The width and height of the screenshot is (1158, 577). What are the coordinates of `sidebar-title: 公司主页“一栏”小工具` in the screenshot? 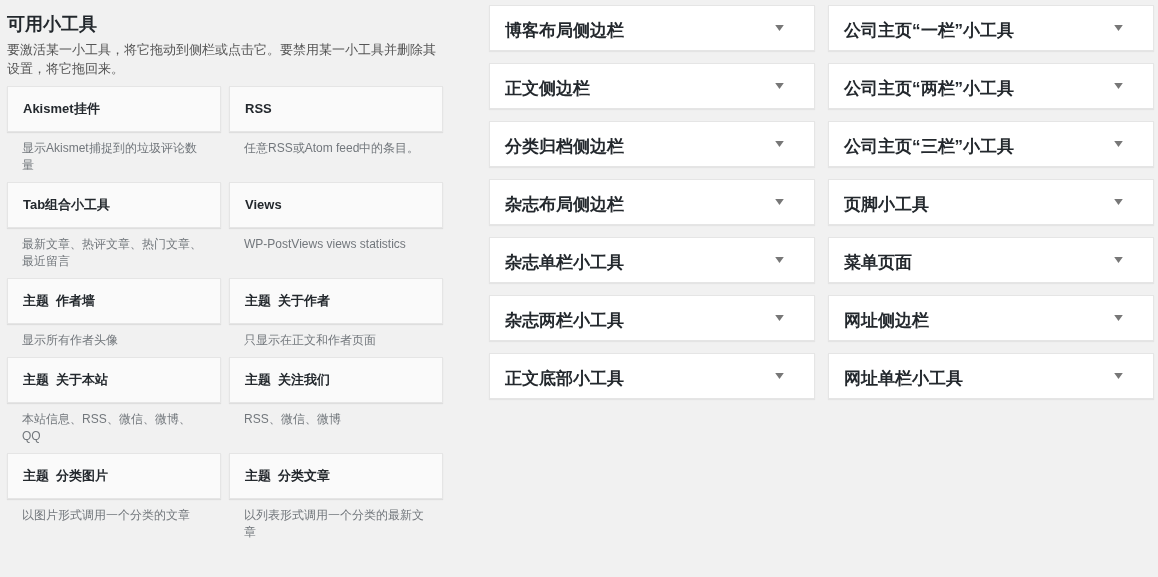 It's located at (929, 30).